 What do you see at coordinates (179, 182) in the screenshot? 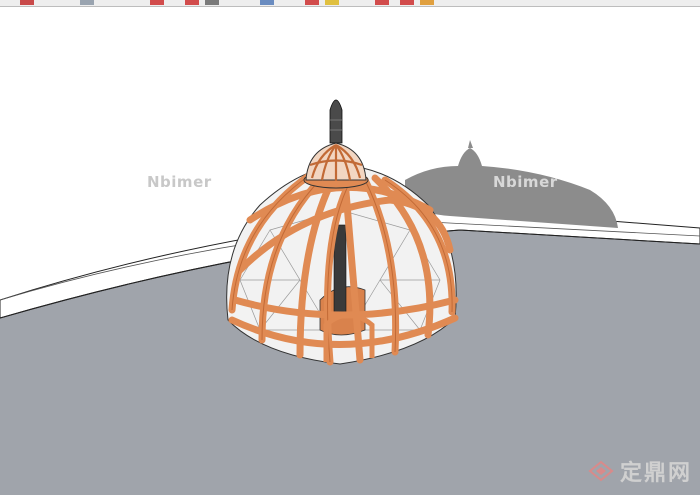
I see `watermark-left: Nbimer` at bounding box center [179, 182].